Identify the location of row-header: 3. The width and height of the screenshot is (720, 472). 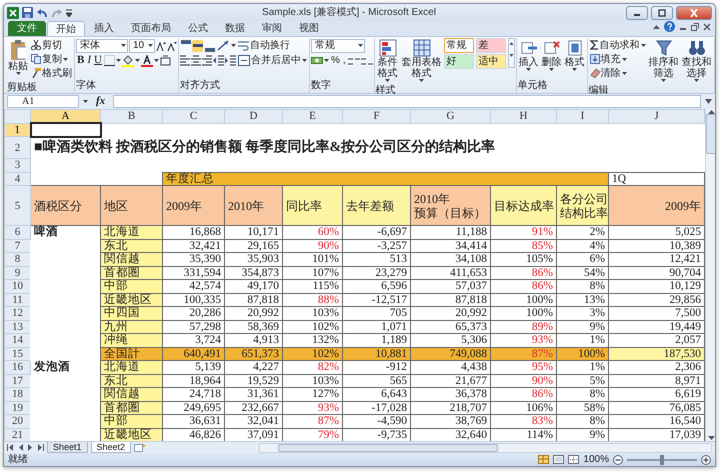
(17, 165).